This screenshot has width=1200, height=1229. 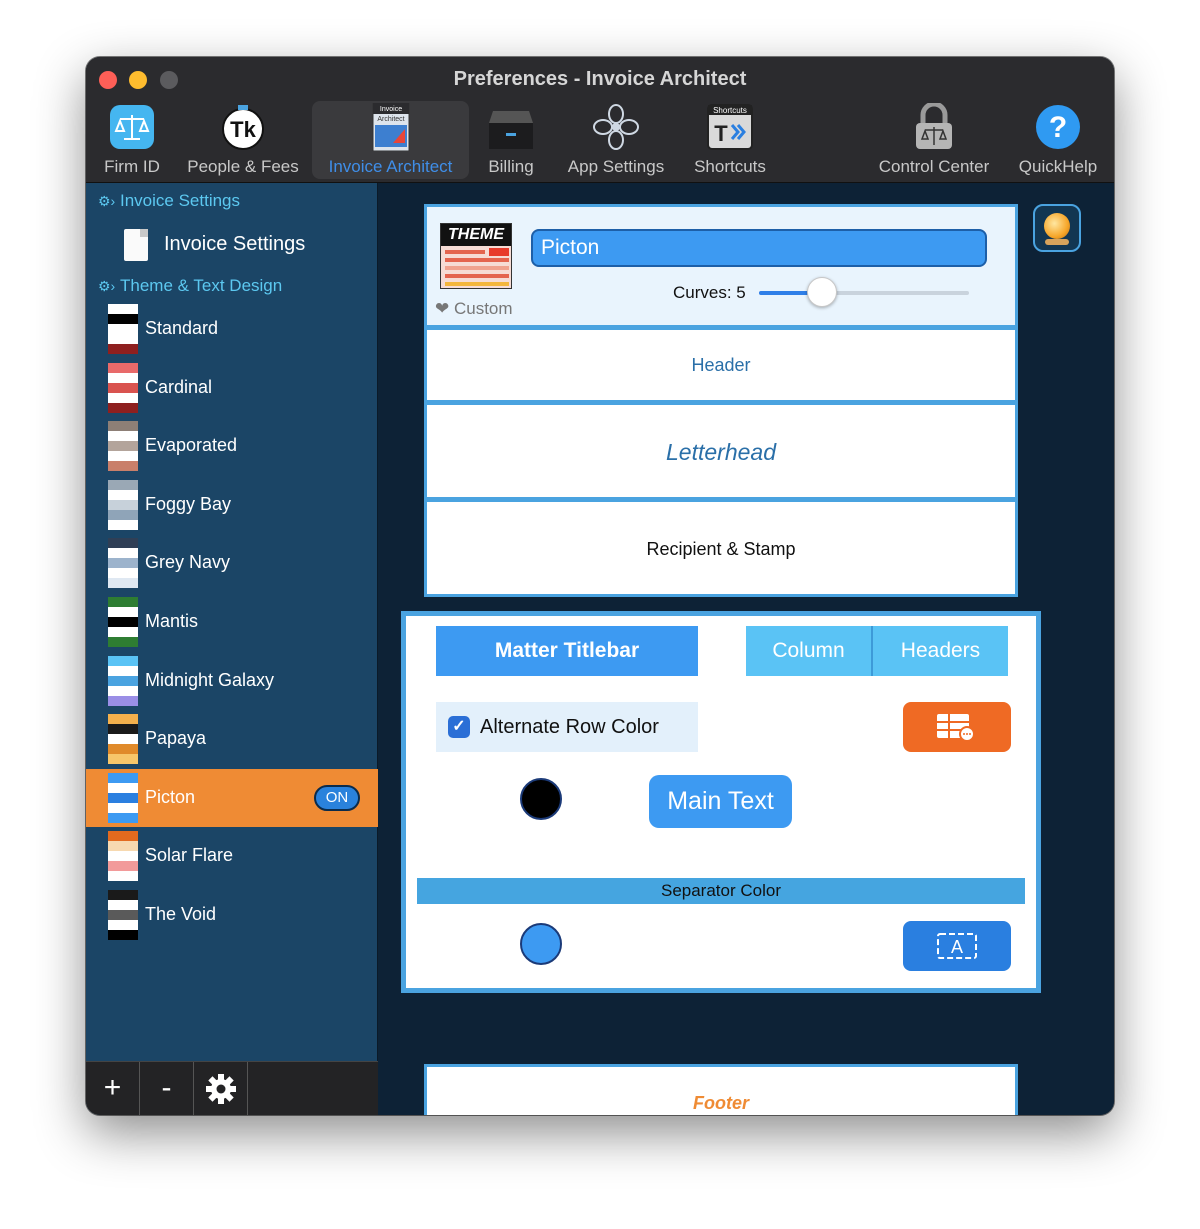 What do you see at coordinates (169, 201) in the screenshot?
I see `sidebar-section-invoice-settings: ⚙› Invoice Settings` at bounding box center [169, 201].